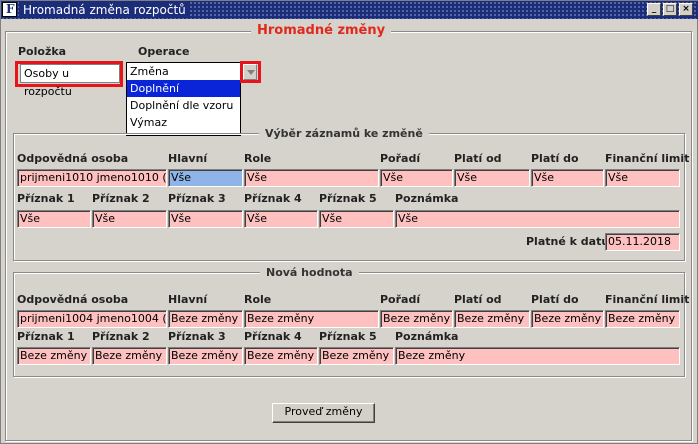 The height and width of the screenshot is (444, 698). Describe the element at coordinates (400, 299) in the screenshot. I see `new-label-poradi: Pořadí` at that location.